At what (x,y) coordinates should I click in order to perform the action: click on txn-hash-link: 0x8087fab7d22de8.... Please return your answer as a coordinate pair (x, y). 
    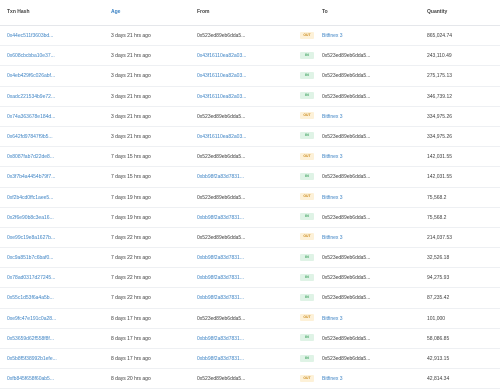
    Looking at the image, I should click on (30, 157).